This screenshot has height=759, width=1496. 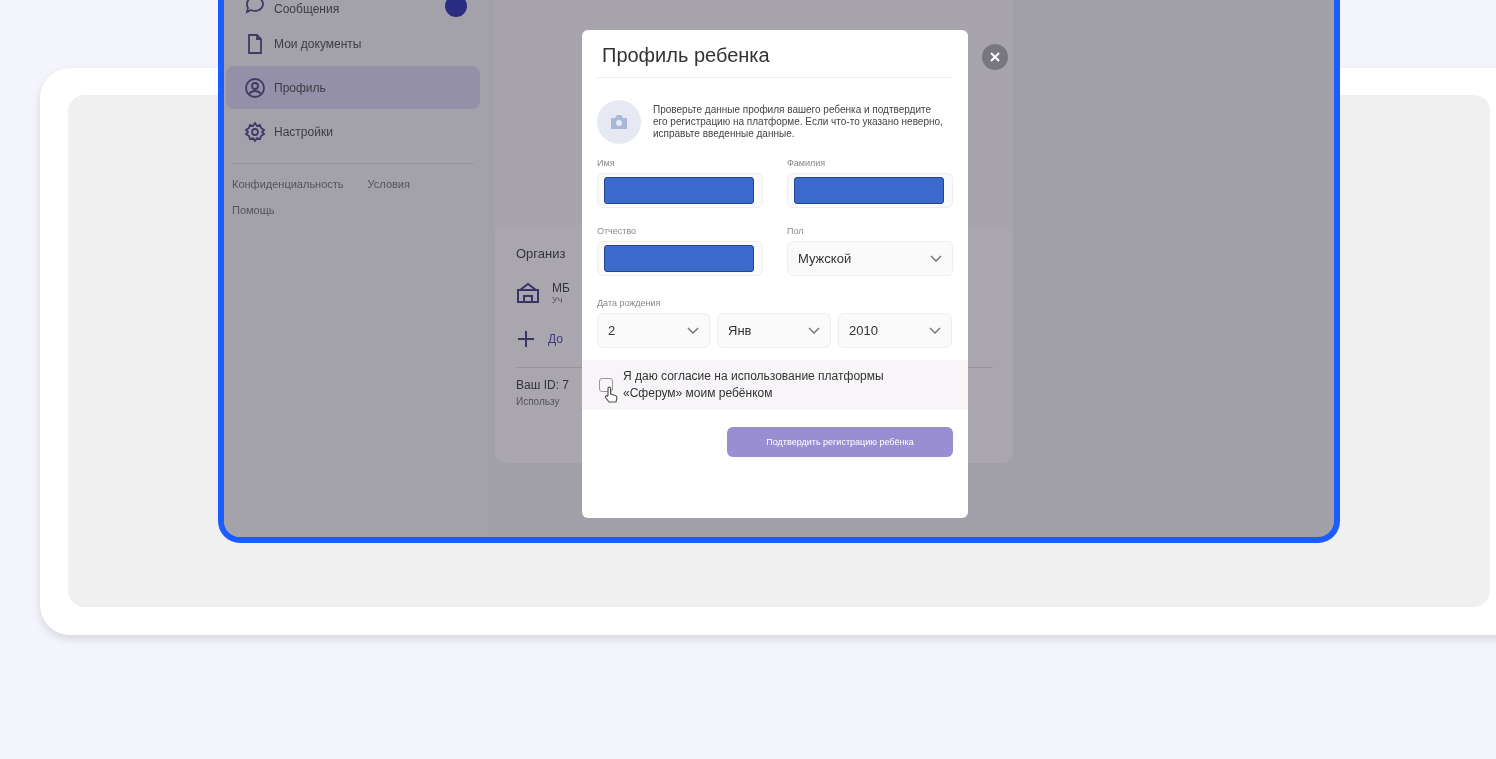 What do you see at coordinates (629, 303) in the screenshot?
I see `field-label: Дата рождения` at bounding box center [629, 303].